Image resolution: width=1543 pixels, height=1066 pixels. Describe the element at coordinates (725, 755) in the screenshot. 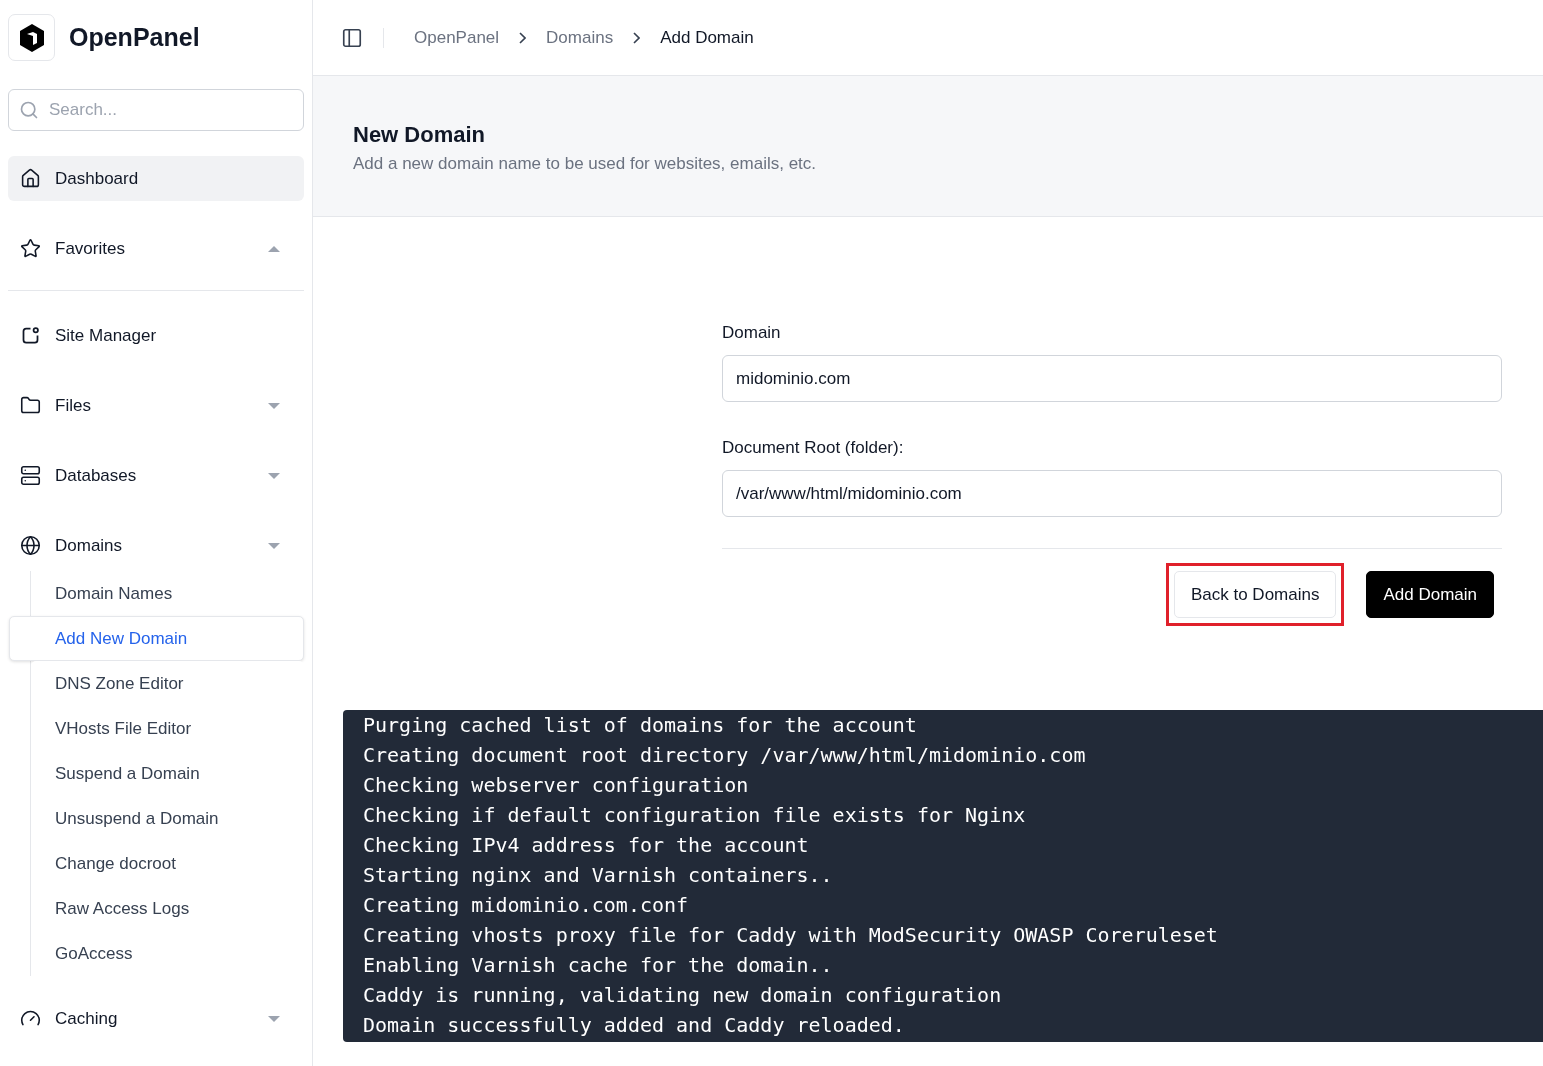

I see `log-line: Creating document root directory /var/www/html/midominio.com` at that location.